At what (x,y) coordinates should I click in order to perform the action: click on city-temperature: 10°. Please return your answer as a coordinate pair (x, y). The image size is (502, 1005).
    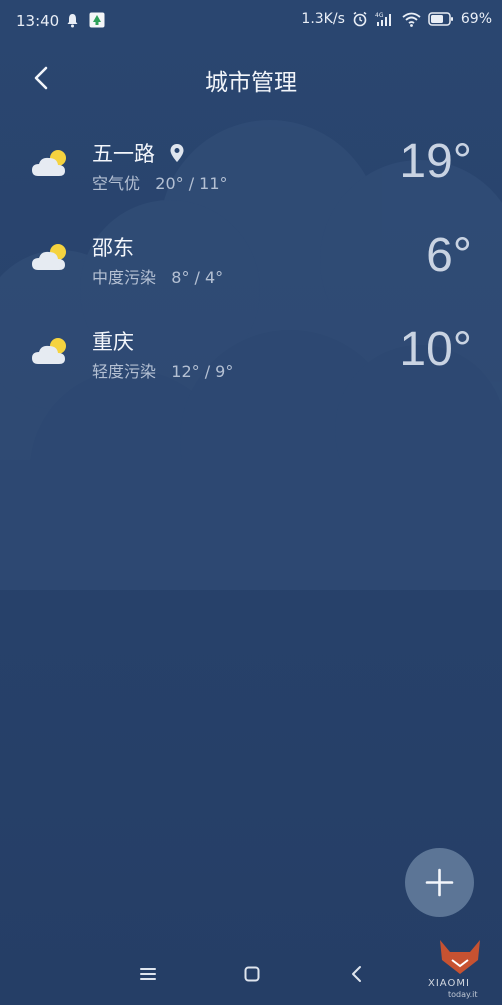
    Looking at the image, I should click on (435, 349).